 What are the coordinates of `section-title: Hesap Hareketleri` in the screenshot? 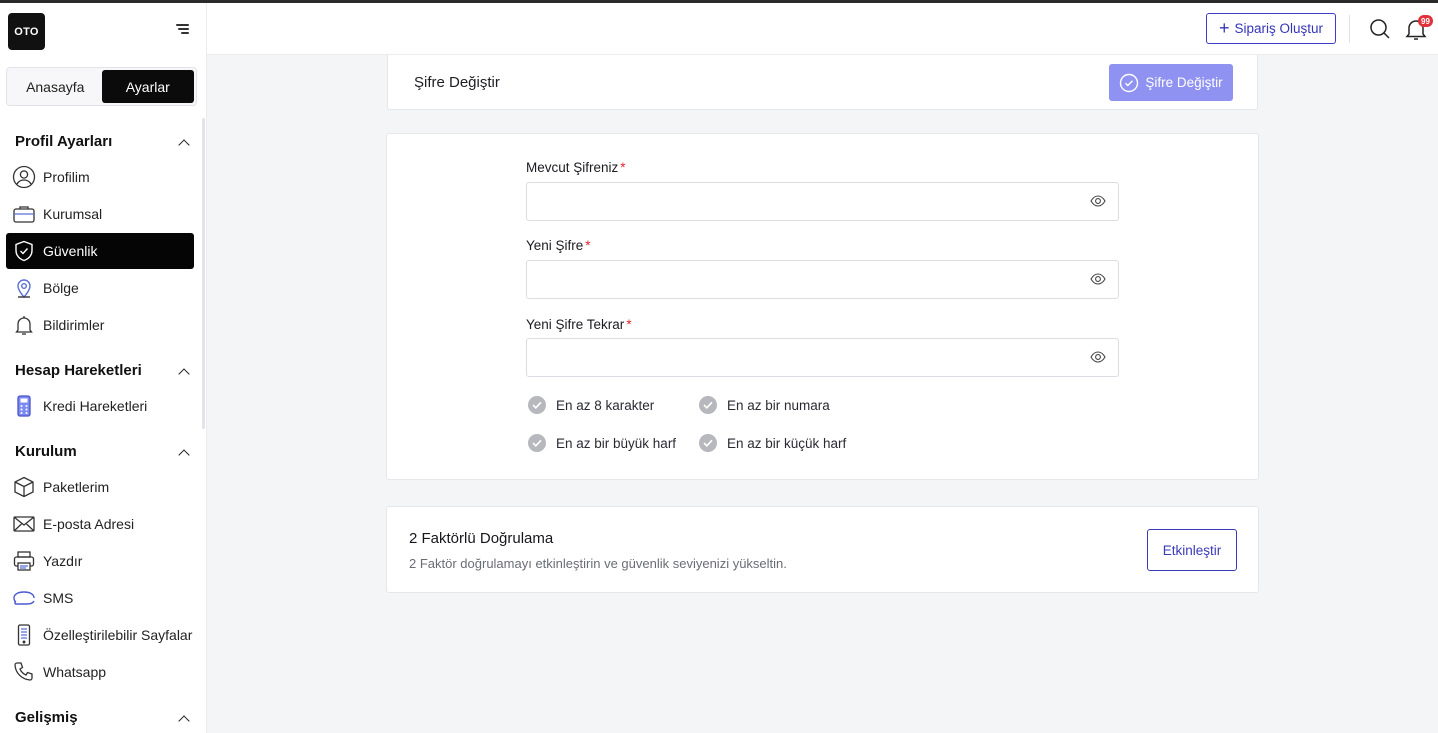 It's located at (78, 370).